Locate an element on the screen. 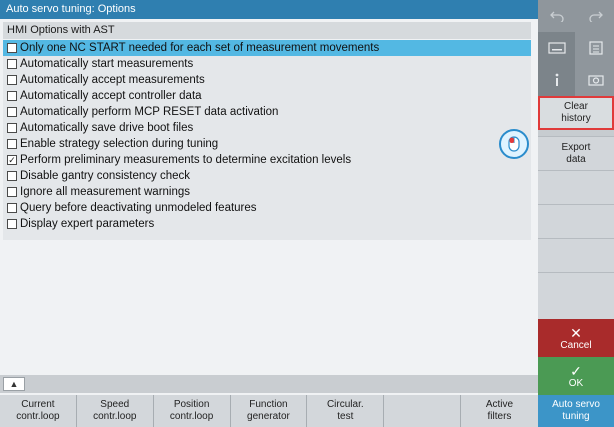 The height and width of the screenshot is (427, 614). option-row: Disable gantry consistency check is located at coordinates (267, 176).